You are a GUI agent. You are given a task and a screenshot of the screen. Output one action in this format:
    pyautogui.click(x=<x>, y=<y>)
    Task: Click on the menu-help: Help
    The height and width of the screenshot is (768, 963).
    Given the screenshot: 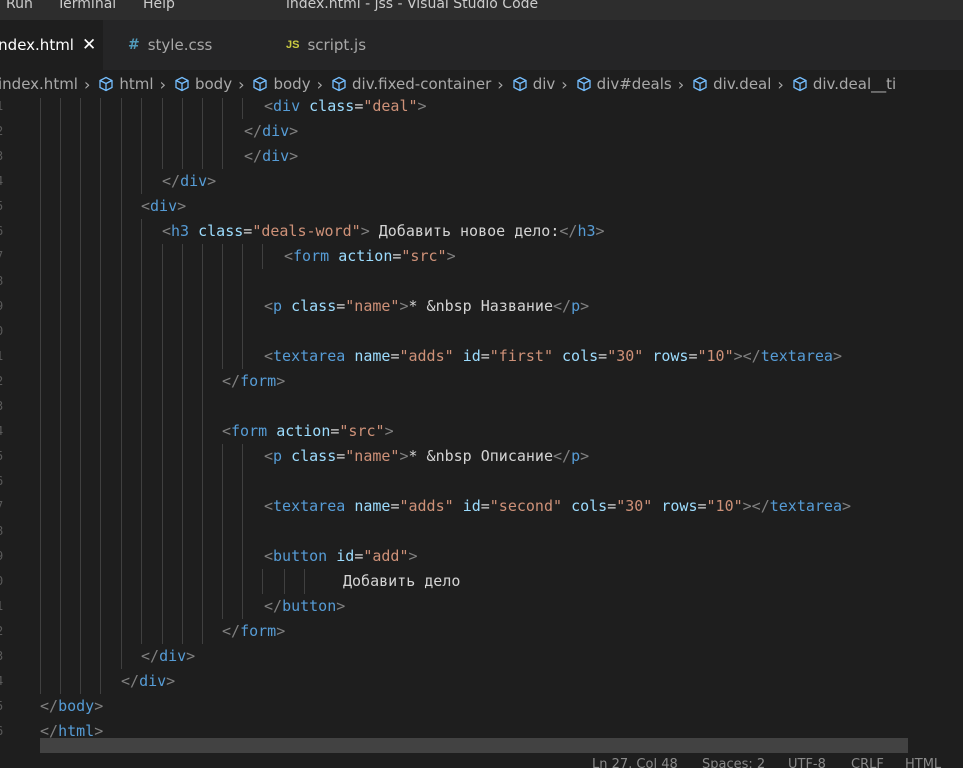 What is the action you would take?
    pyautogui.click(x=159, y=6)
    